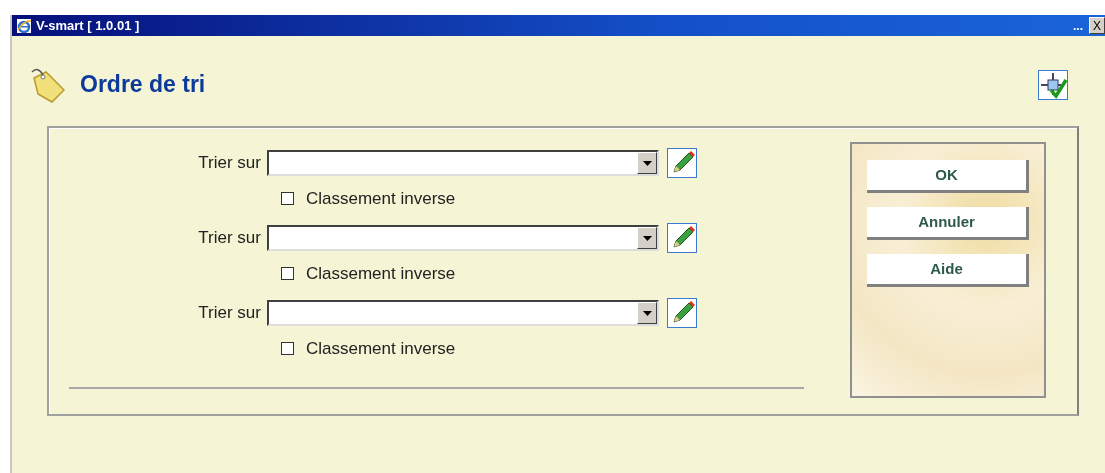  I want to click on move-check-icon, so click(1053, 85).